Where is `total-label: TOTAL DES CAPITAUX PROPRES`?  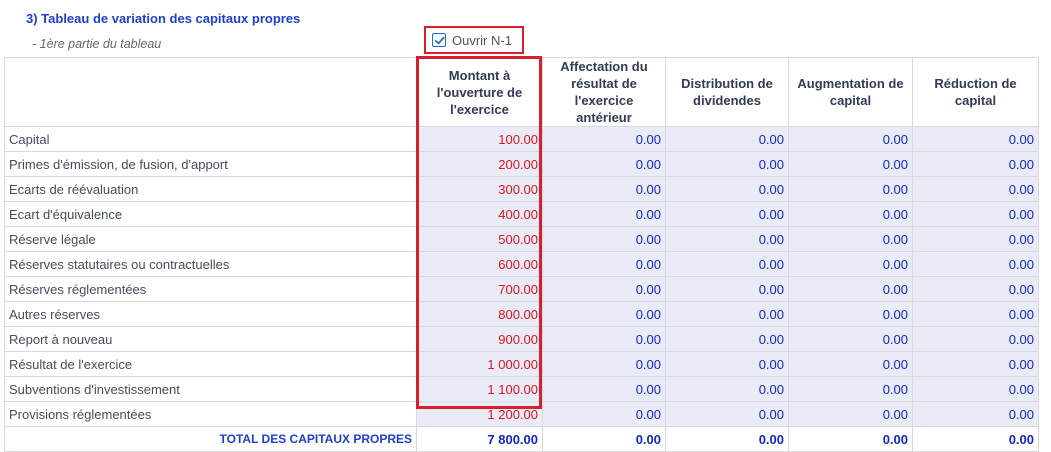 total-label: TOTAL DES CAPITAUX PROPRES is located at coordinates (210, 439).